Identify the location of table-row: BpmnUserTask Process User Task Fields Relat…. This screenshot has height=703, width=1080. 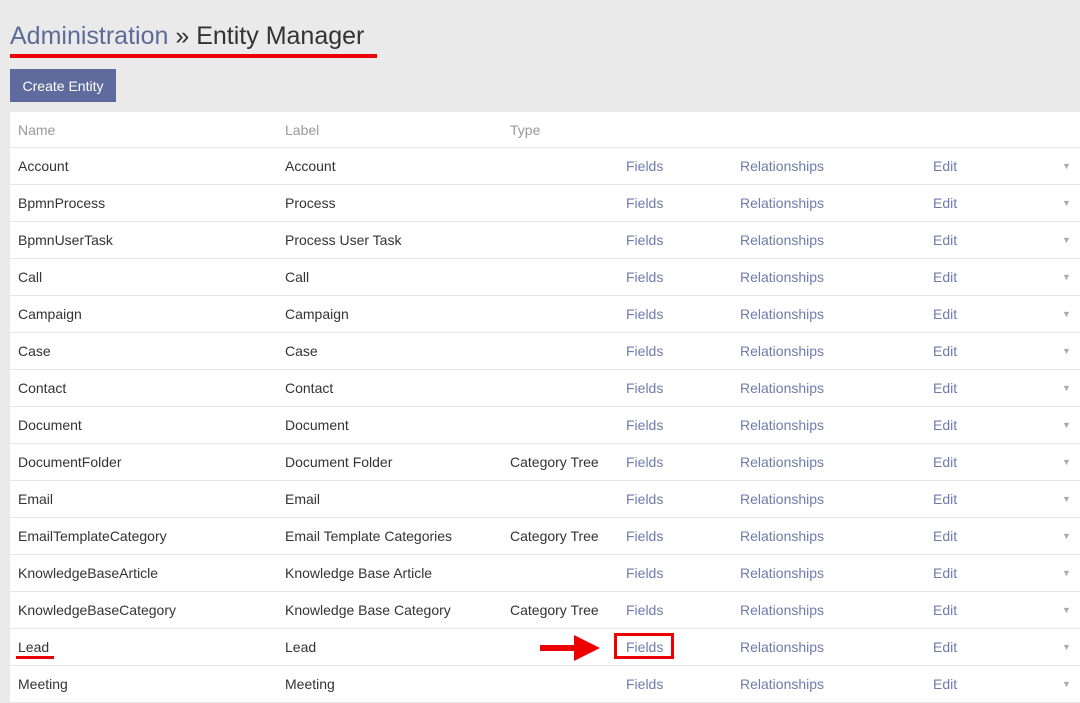
(545, 240).